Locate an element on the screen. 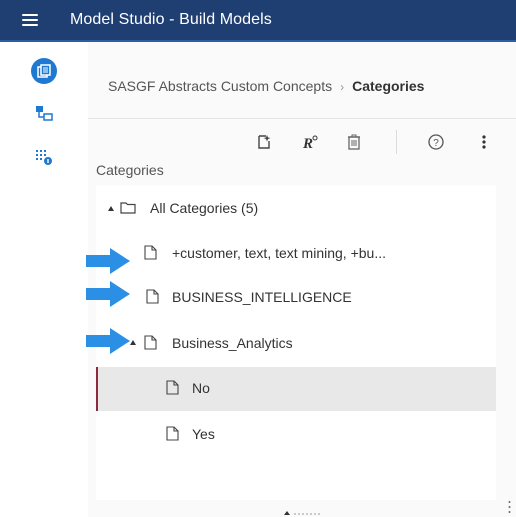 The height and width of the screenshot is (517, 516). tree-node-label: BUSINESS_INTELLIGENCE is located at coordinates (262, 297).